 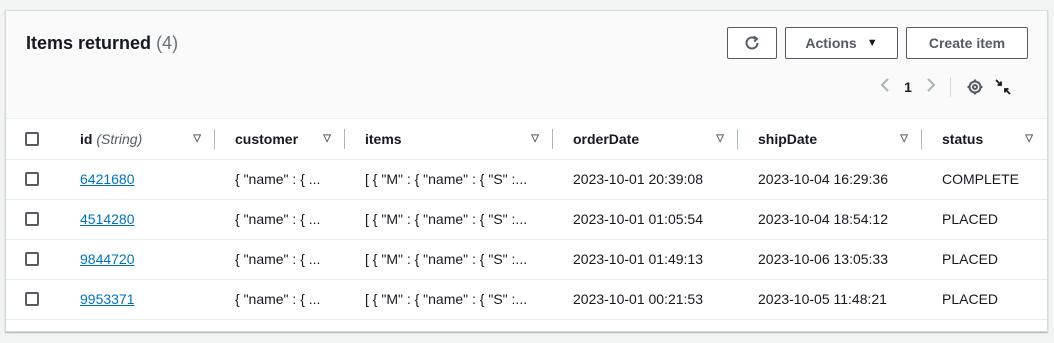 I want to click on column-header-customer: customer ▽, so click(x=280, y=139).